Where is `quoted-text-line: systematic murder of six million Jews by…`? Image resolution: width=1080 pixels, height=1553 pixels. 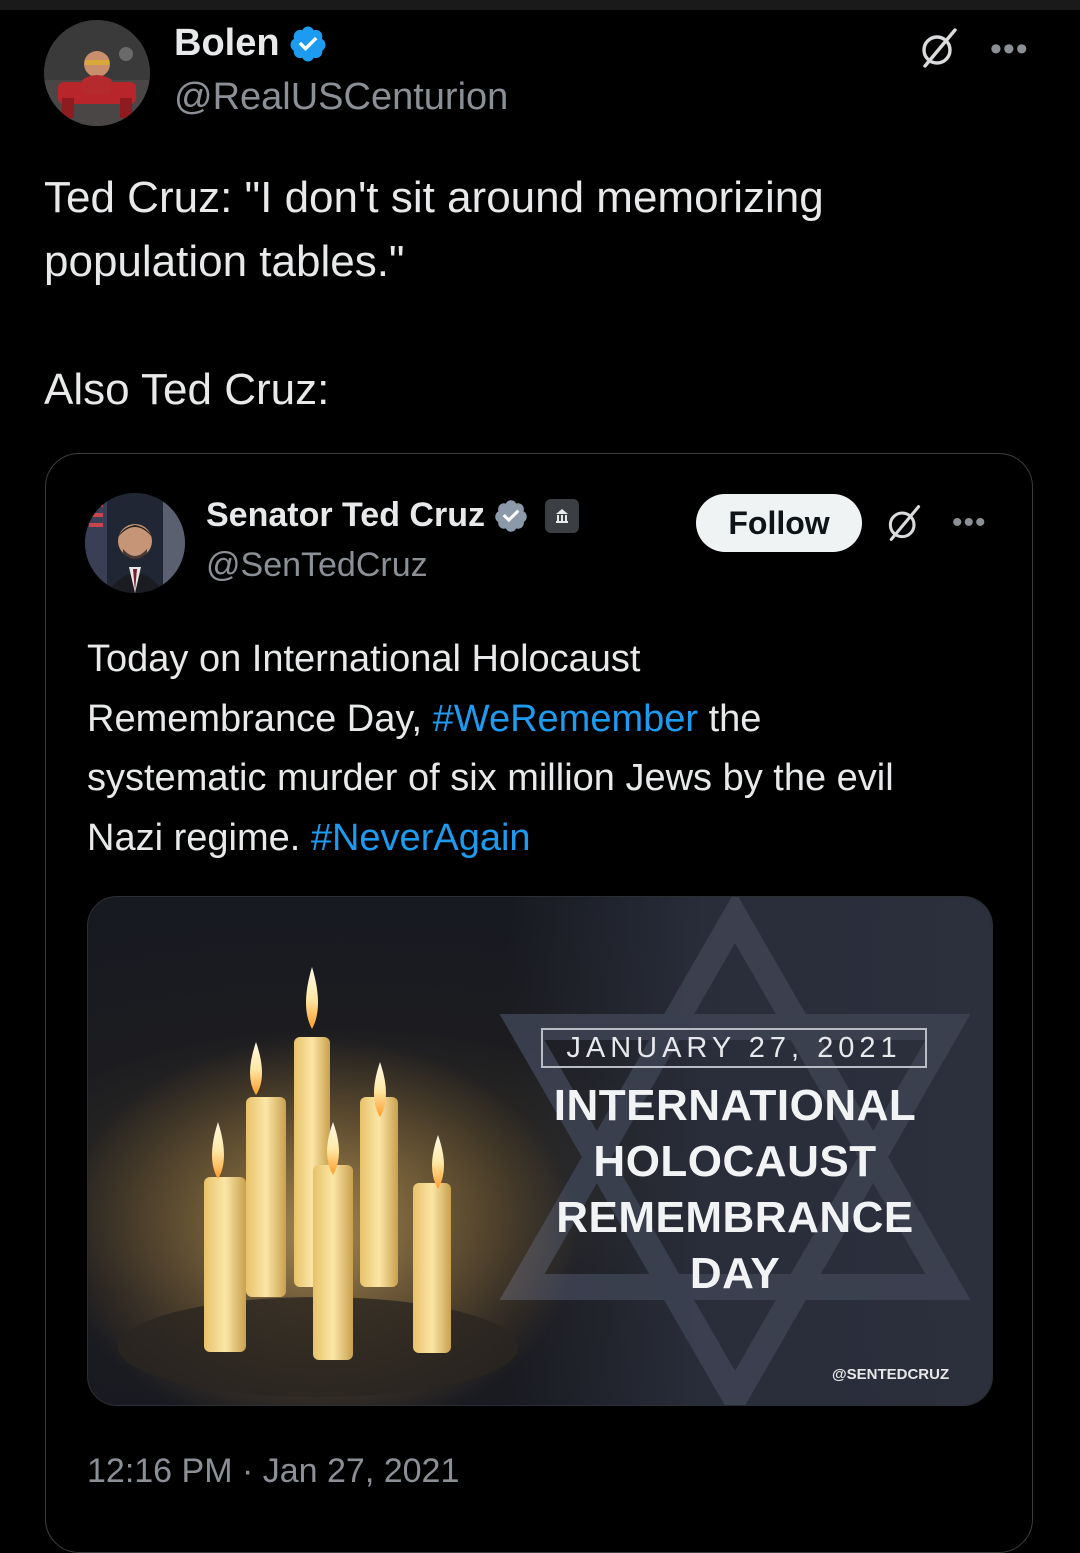
quoted-text-line: systematic murder of six million Jews by… is located at coordinates (490, 778).